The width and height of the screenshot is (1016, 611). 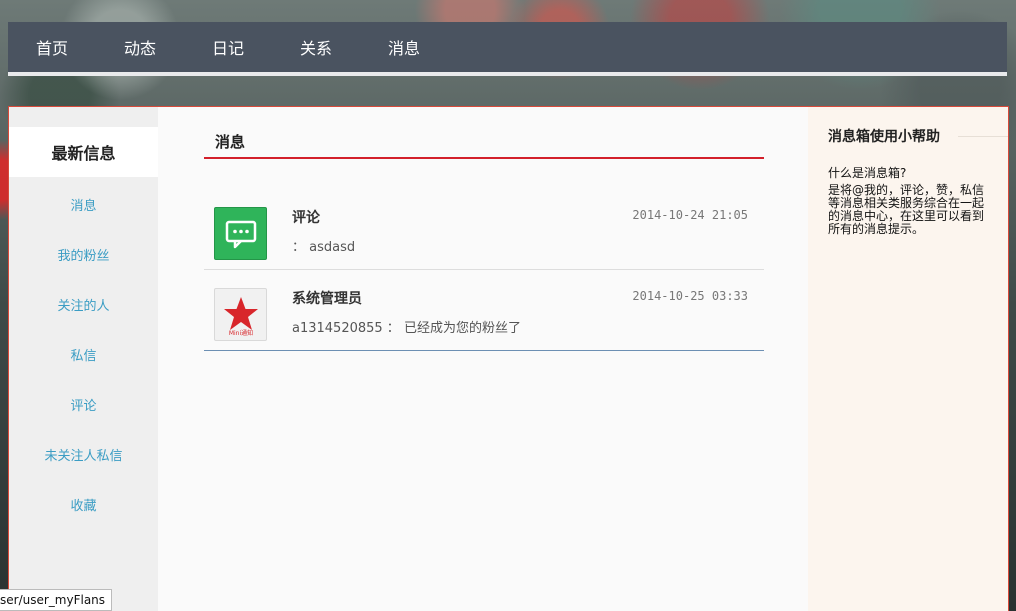 What do you see at coordinates (83, 152) in the screenshot?
I see `sidebar-heading: 最新信息` at bounding box center [83, 152].